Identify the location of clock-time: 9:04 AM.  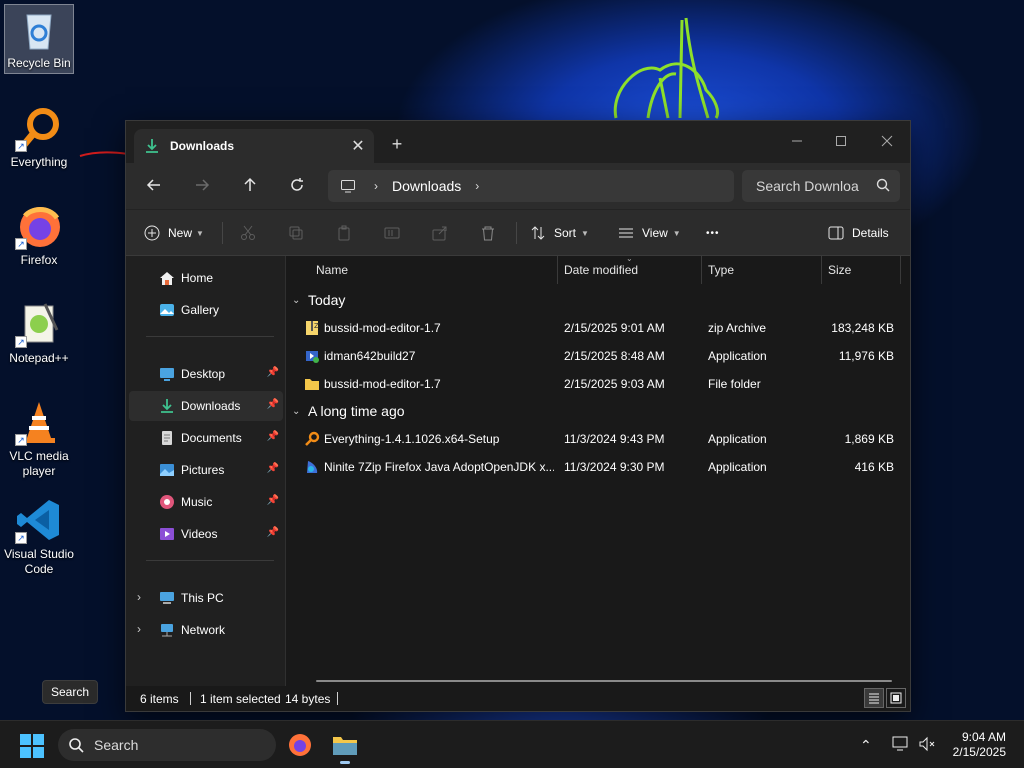
(983, 737).